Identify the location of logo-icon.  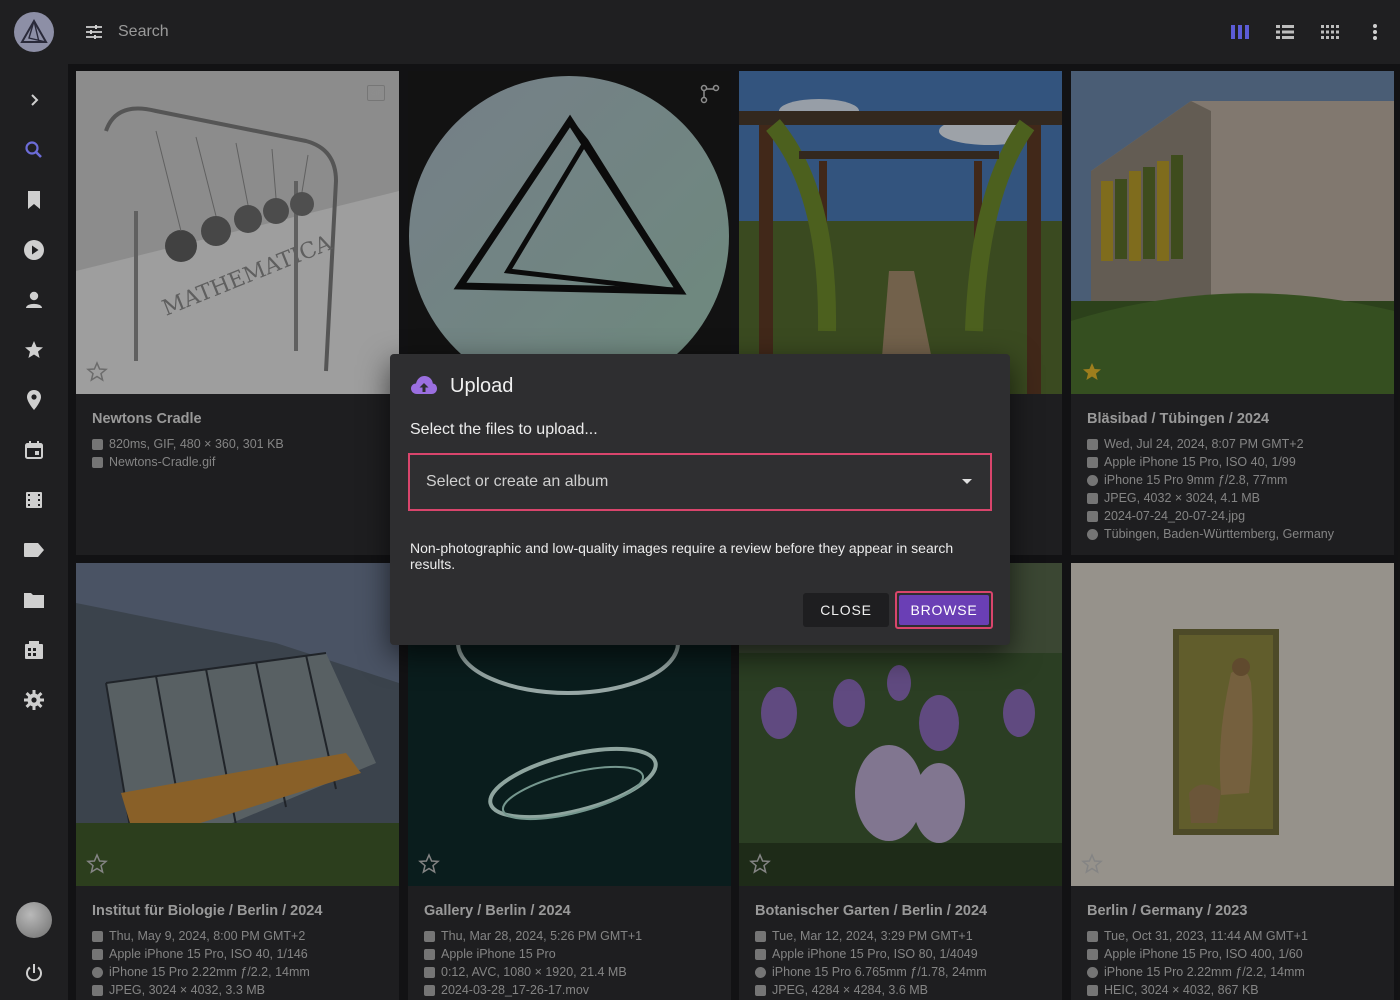
(34, 30).